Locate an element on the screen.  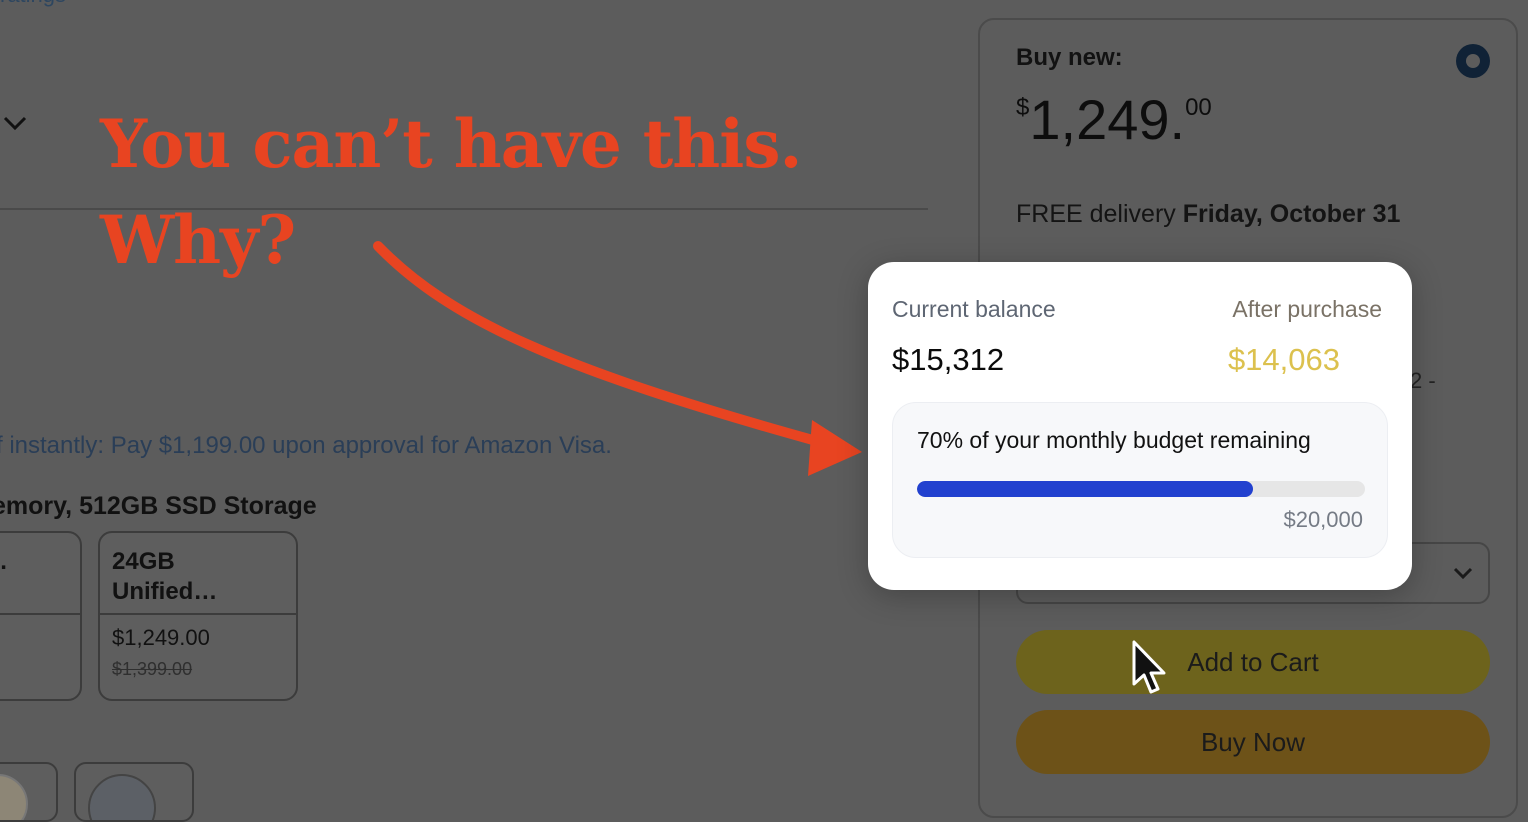
budget-progress-bar is located at coordinates (1141, 489).